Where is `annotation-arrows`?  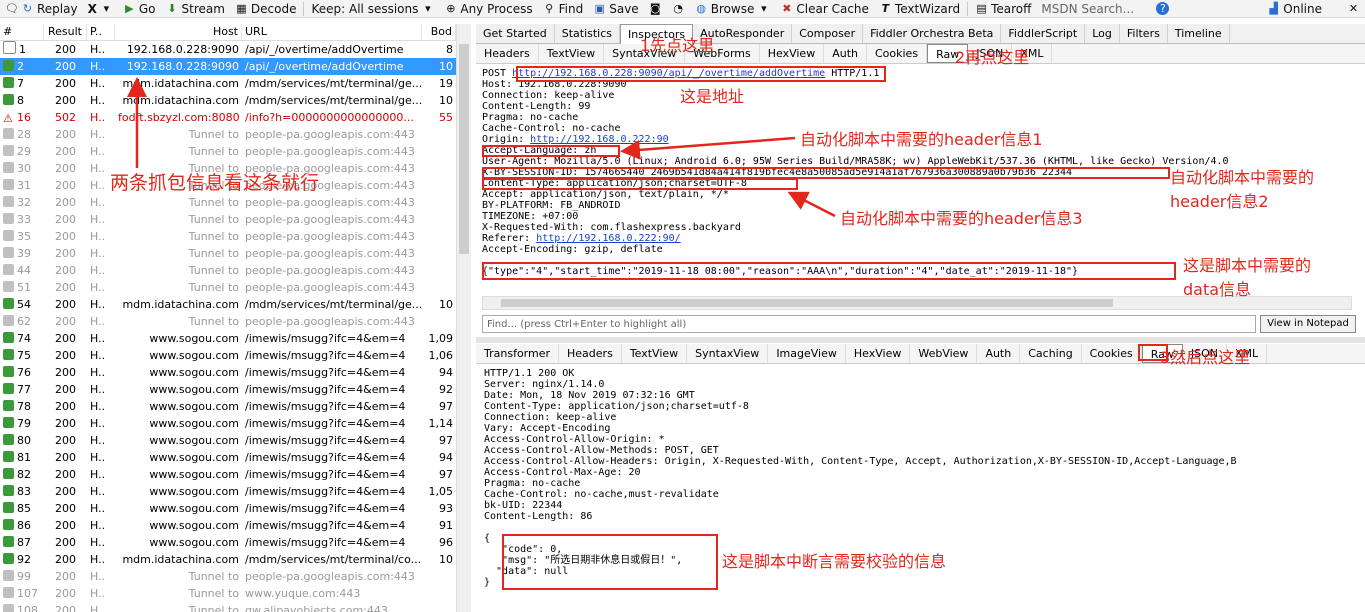 annotation-arrows is located at coordinates (481, 147).